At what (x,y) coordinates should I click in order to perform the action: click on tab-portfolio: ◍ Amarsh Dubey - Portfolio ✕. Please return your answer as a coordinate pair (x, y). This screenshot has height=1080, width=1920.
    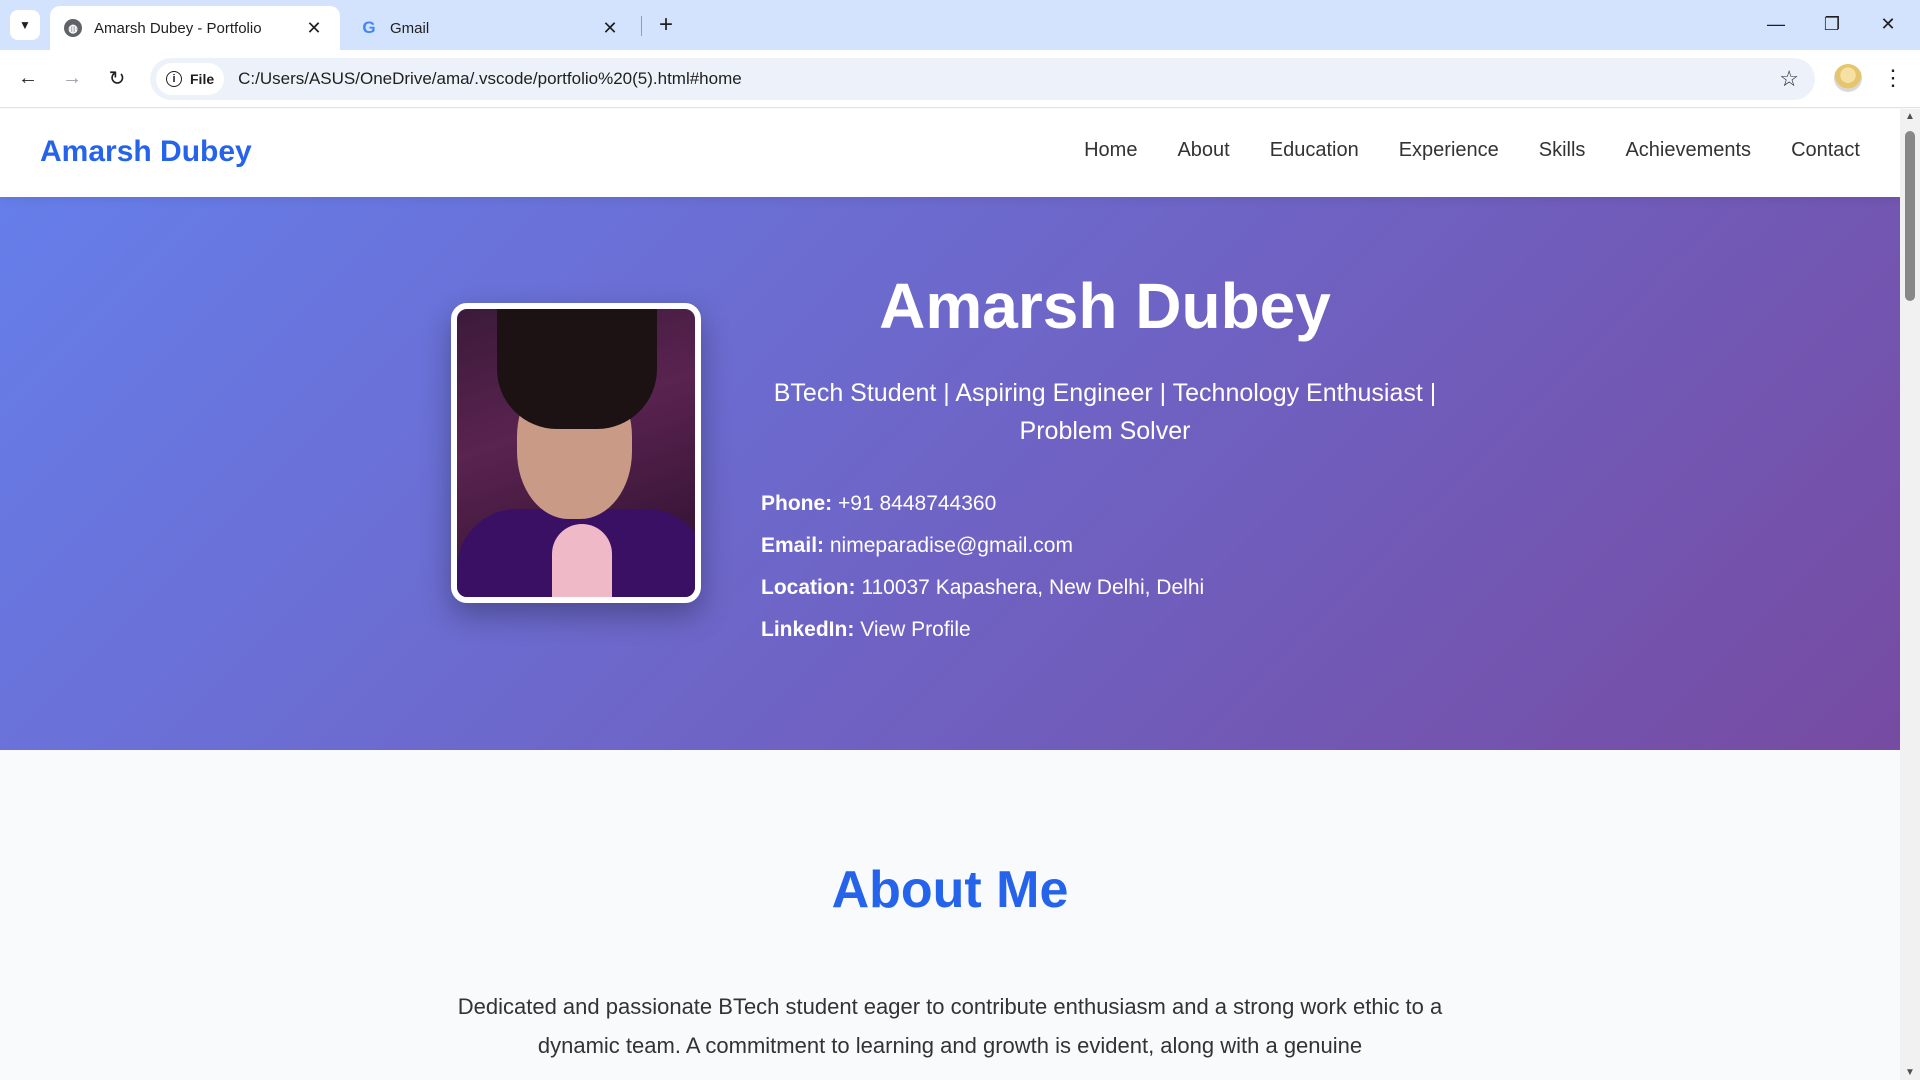
    Looking at the image, I should click on (195, 28).